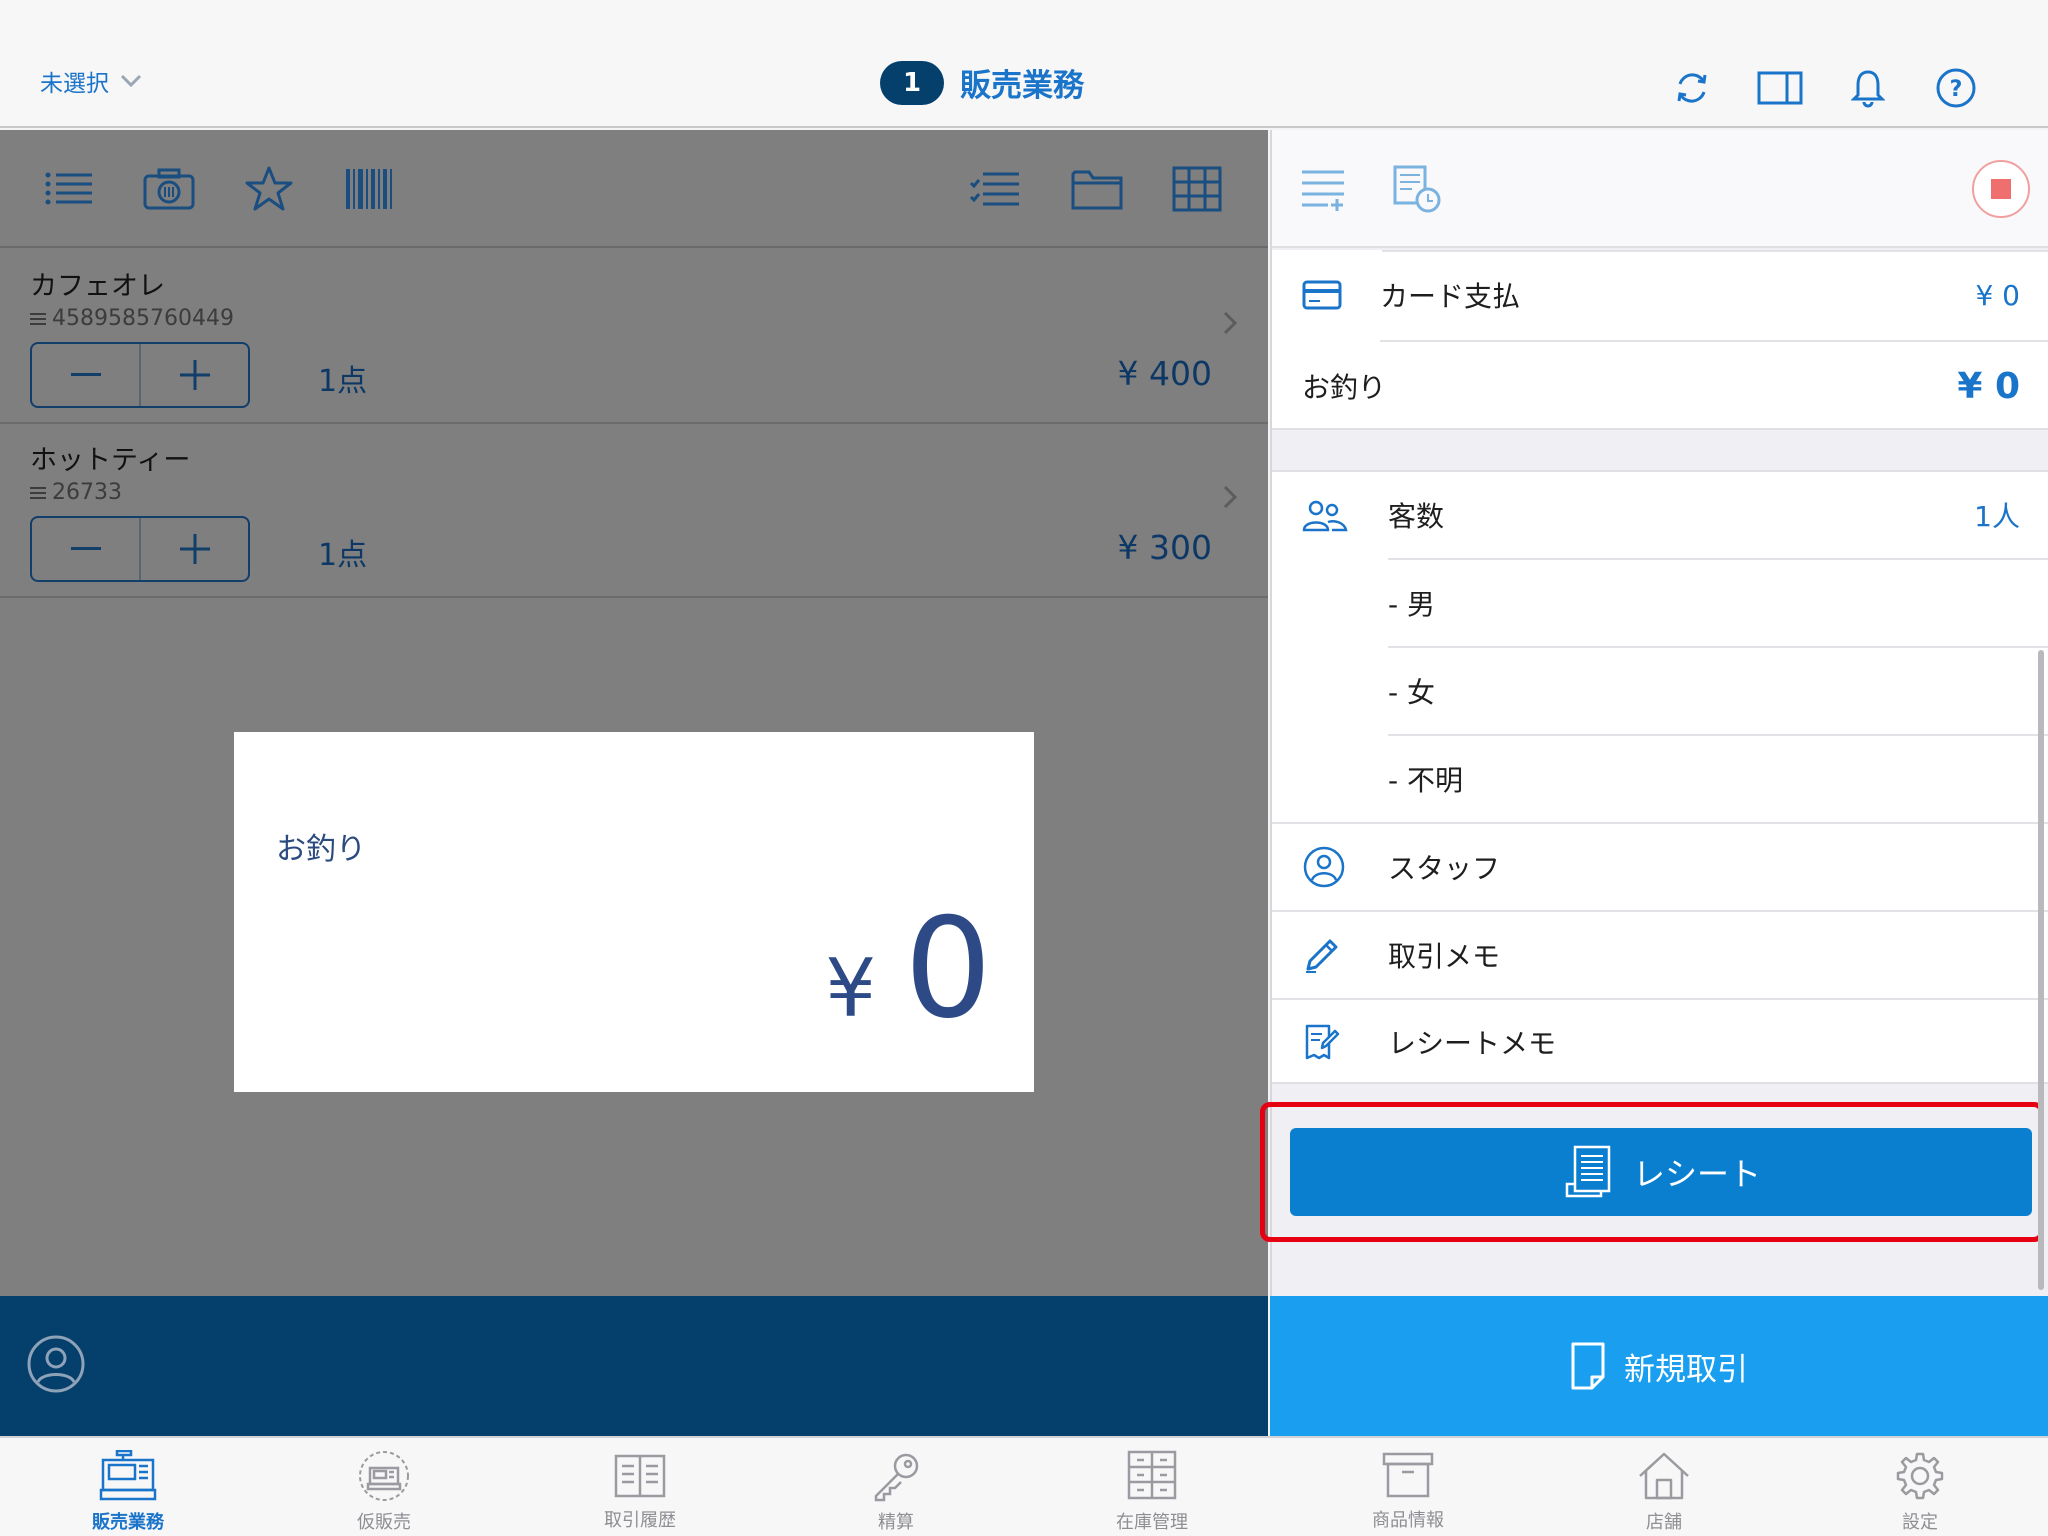 The height and width of the screenshot is (1536, 2048). I want to click on temp-register-icon, so click(384, 1476).